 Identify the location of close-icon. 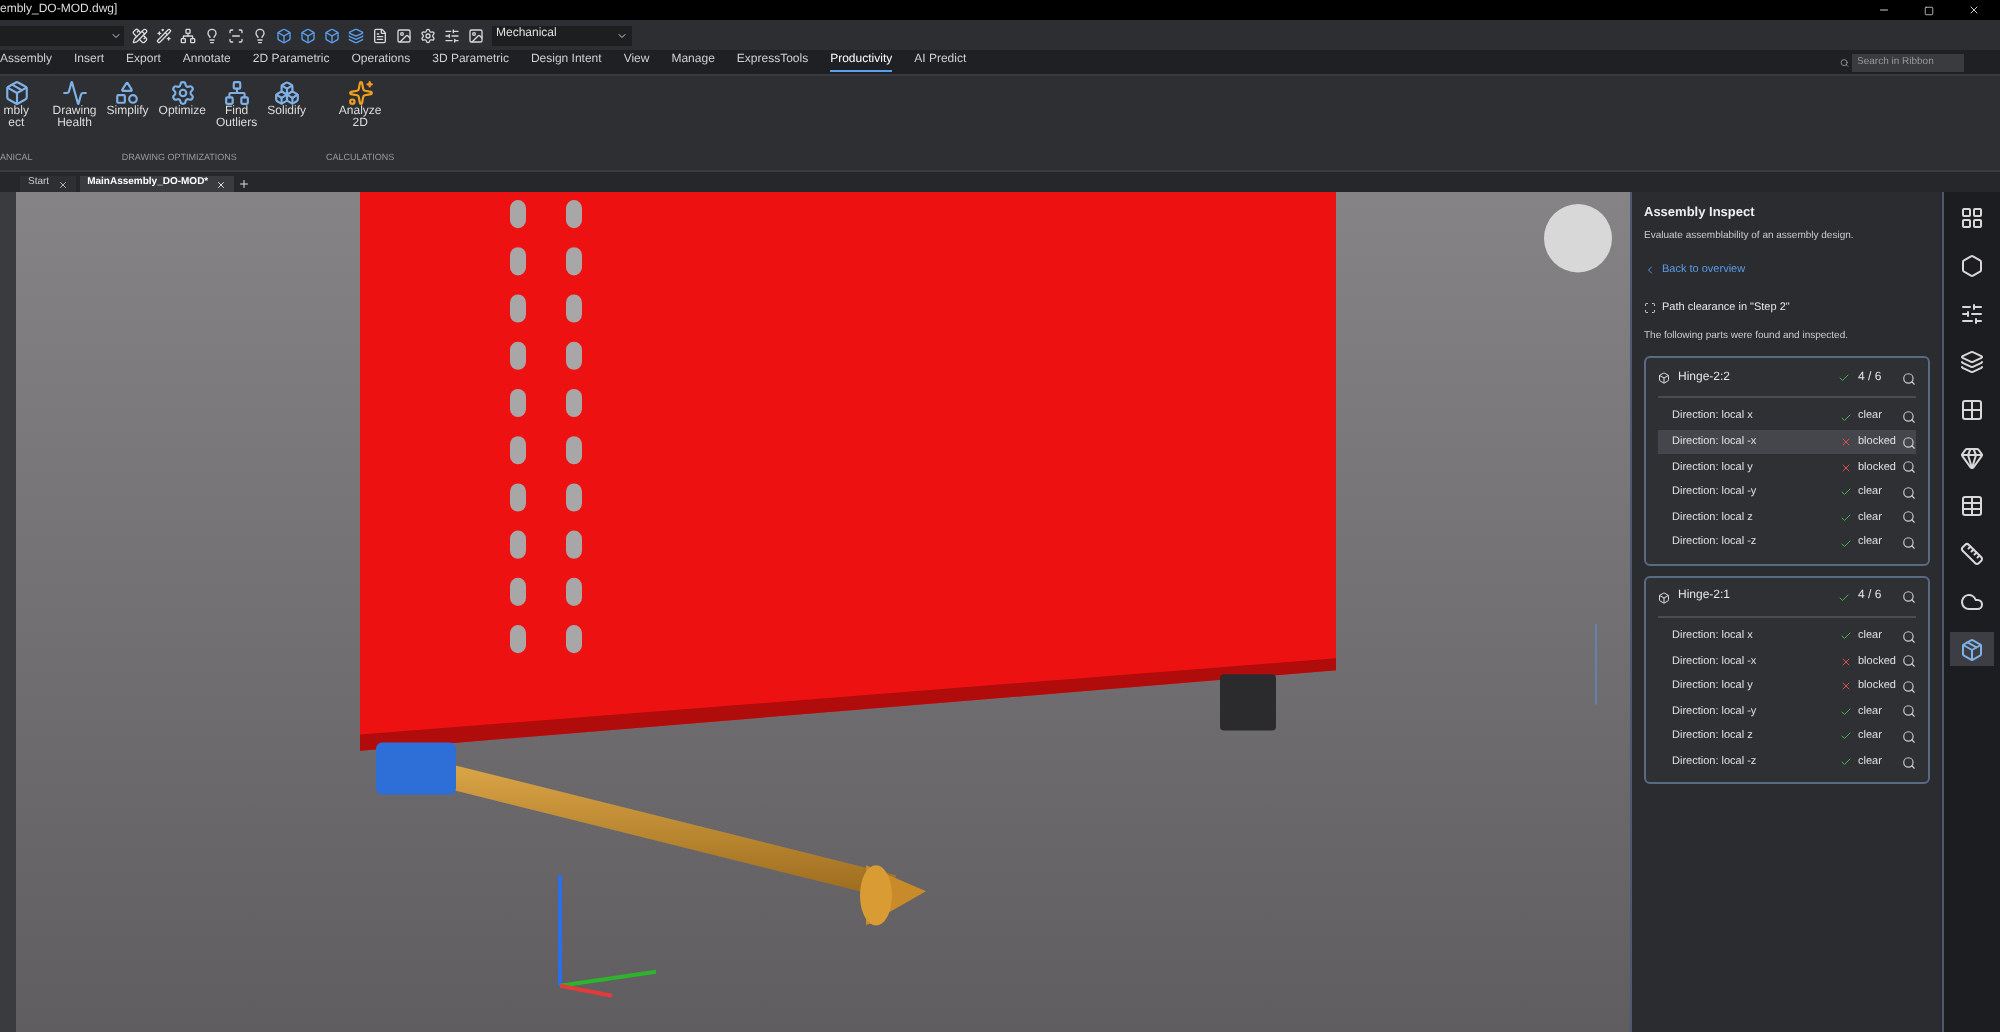
(1974, 10).